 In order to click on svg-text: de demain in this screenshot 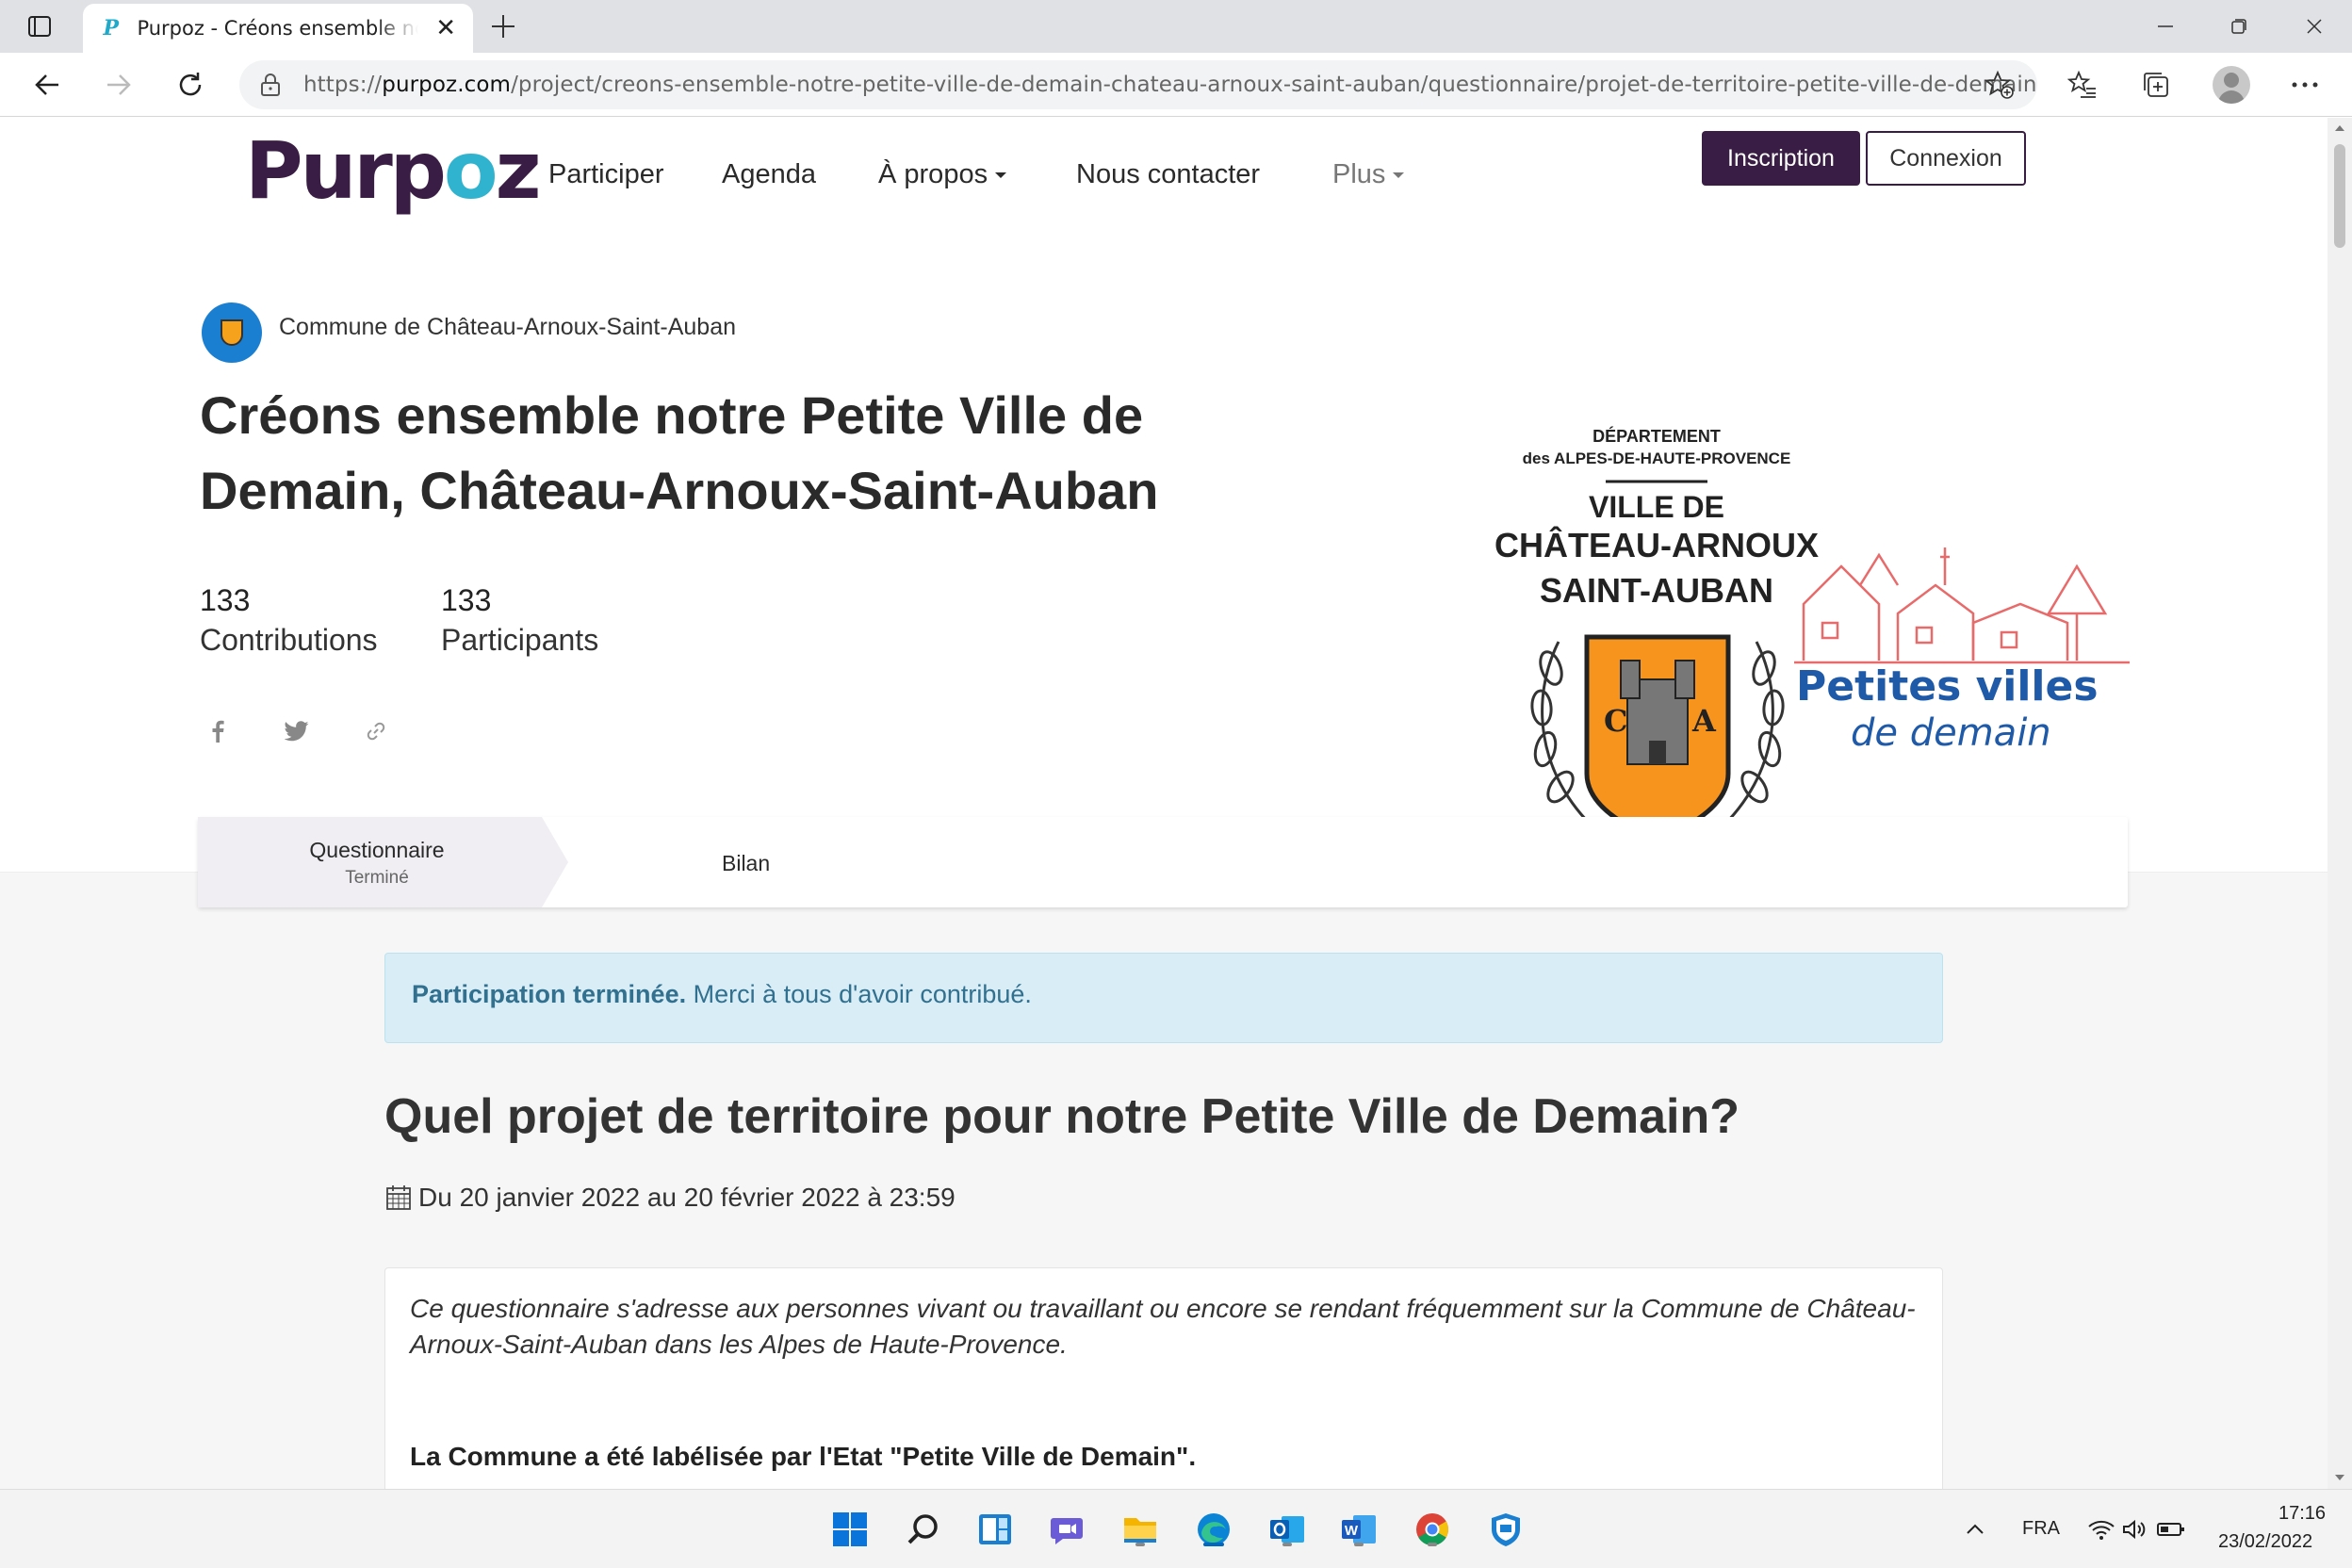, I will do `click(1951, 733)`.